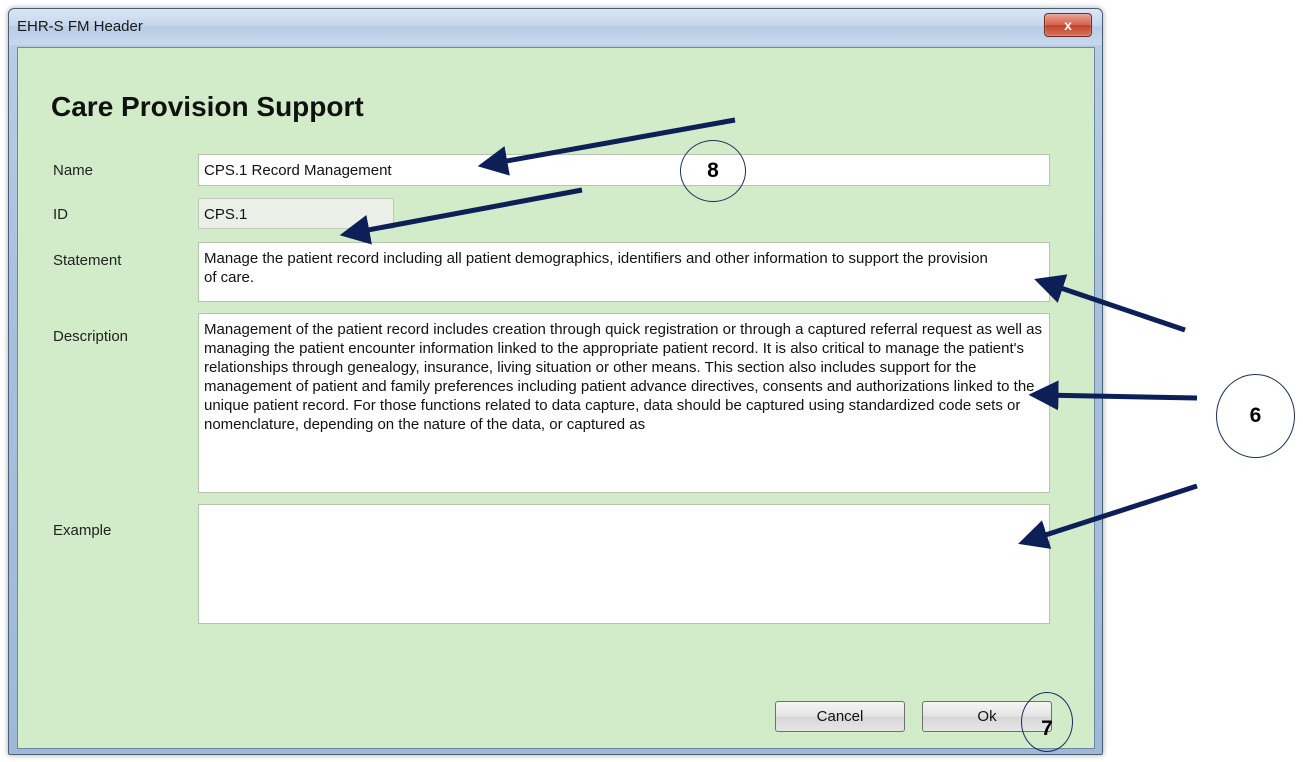 This screenshot has width=1303, height=762. I want to click on callout-7: 7, so click(1047, 722).